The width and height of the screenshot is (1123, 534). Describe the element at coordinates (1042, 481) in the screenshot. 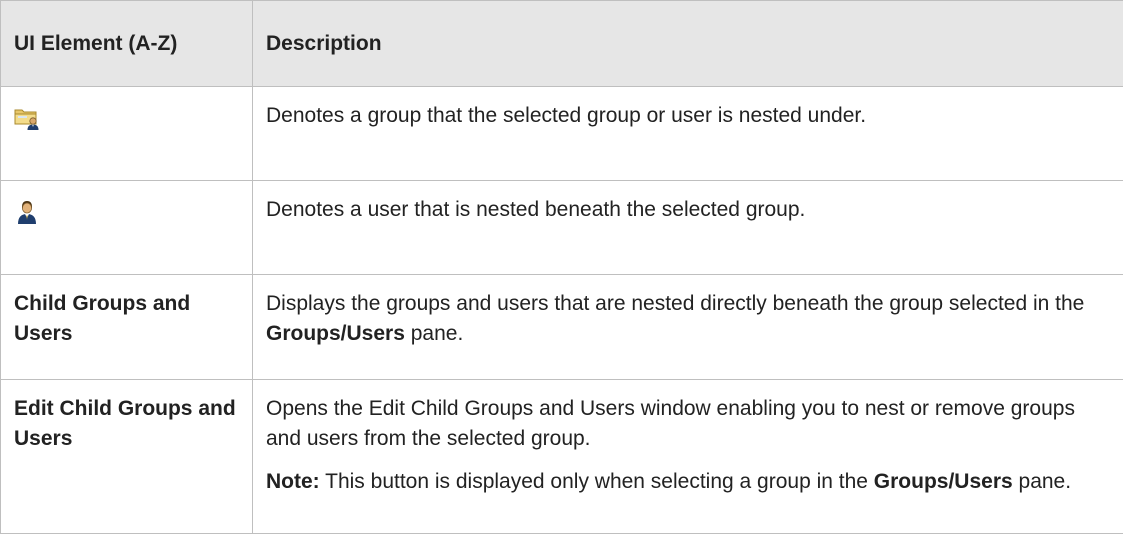

I see `note-part: pane.` at that location.